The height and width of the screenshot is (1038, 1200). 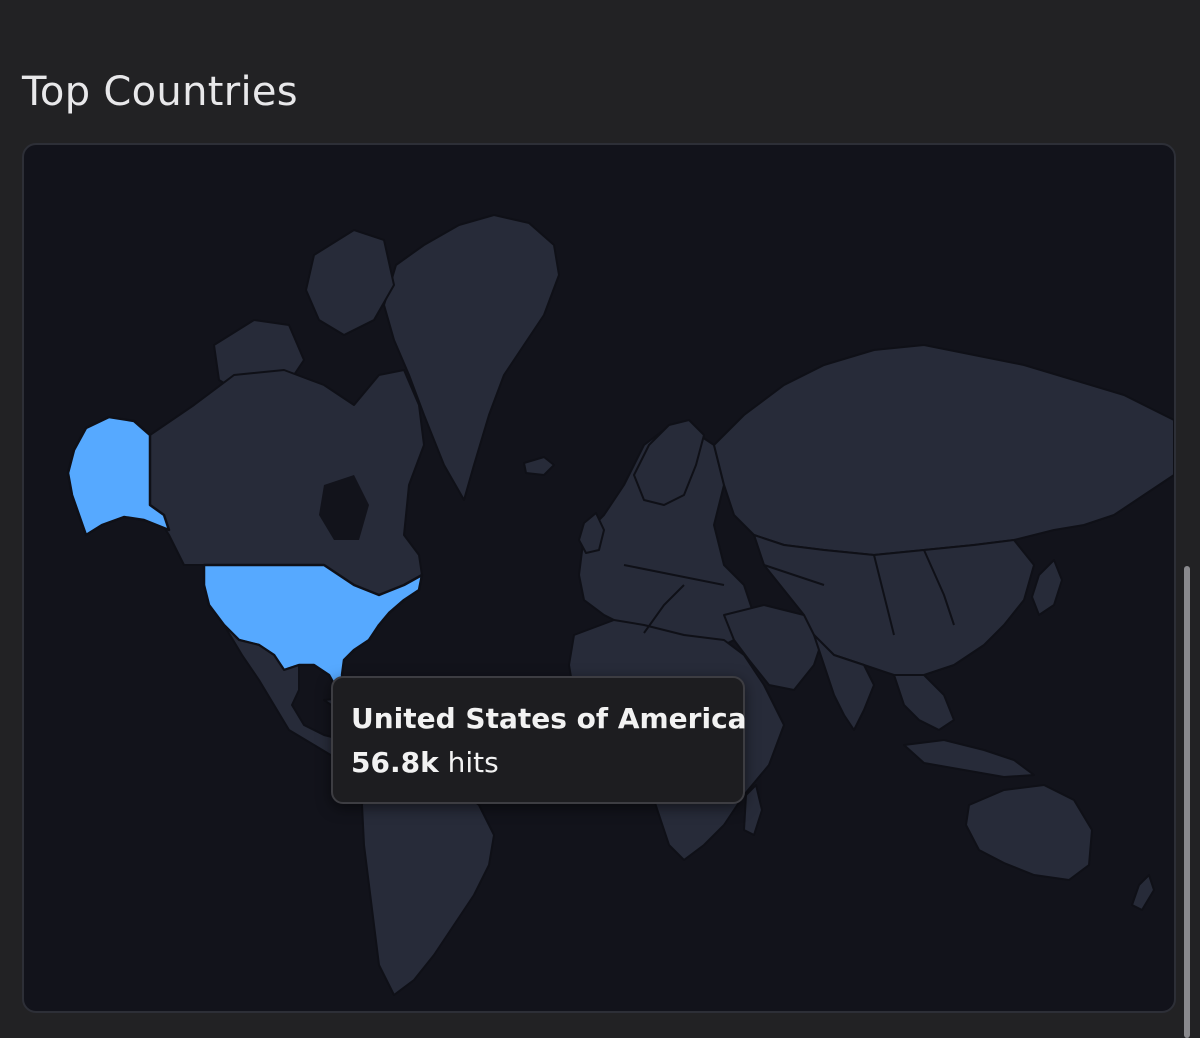 I want to click on country-new-zealand, so click(x=1143, y=892).